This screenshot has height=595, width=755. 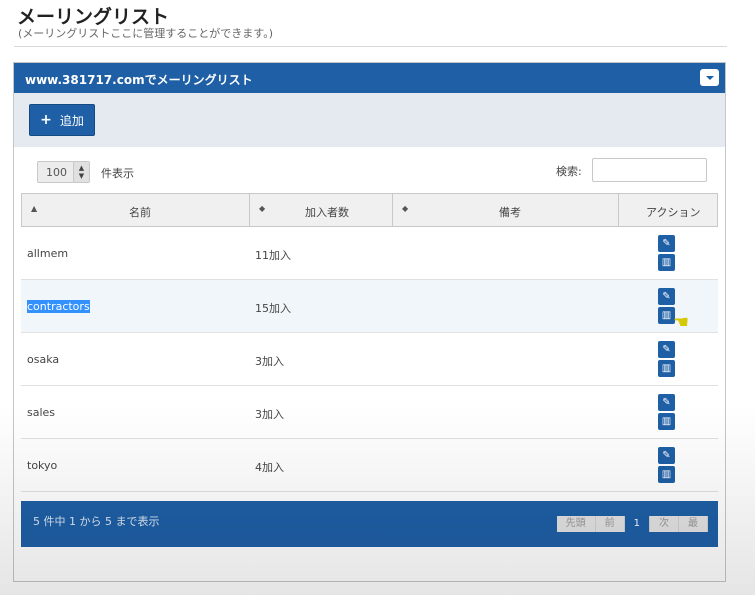 What do you see at coordinates (369, 524) in the screenshot?
I see `table-footer: 5 件中 1 から 5 まで表示 先頭 前 1 次 最` at bounding box center [369, 524].